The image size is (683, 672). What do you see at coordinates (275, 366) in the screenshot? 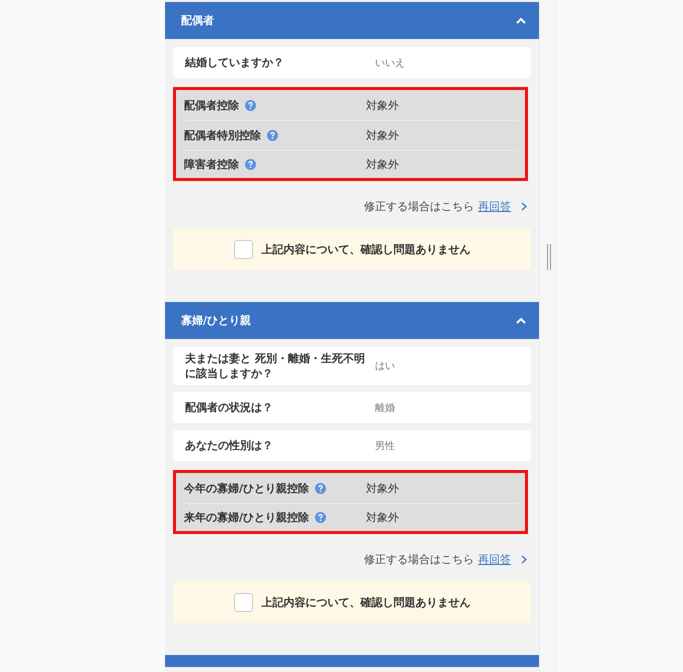
I see `question-label: 夫または妻と 死別・離婚・生死不明に該当しますか？` at bounding box center [275, 366].